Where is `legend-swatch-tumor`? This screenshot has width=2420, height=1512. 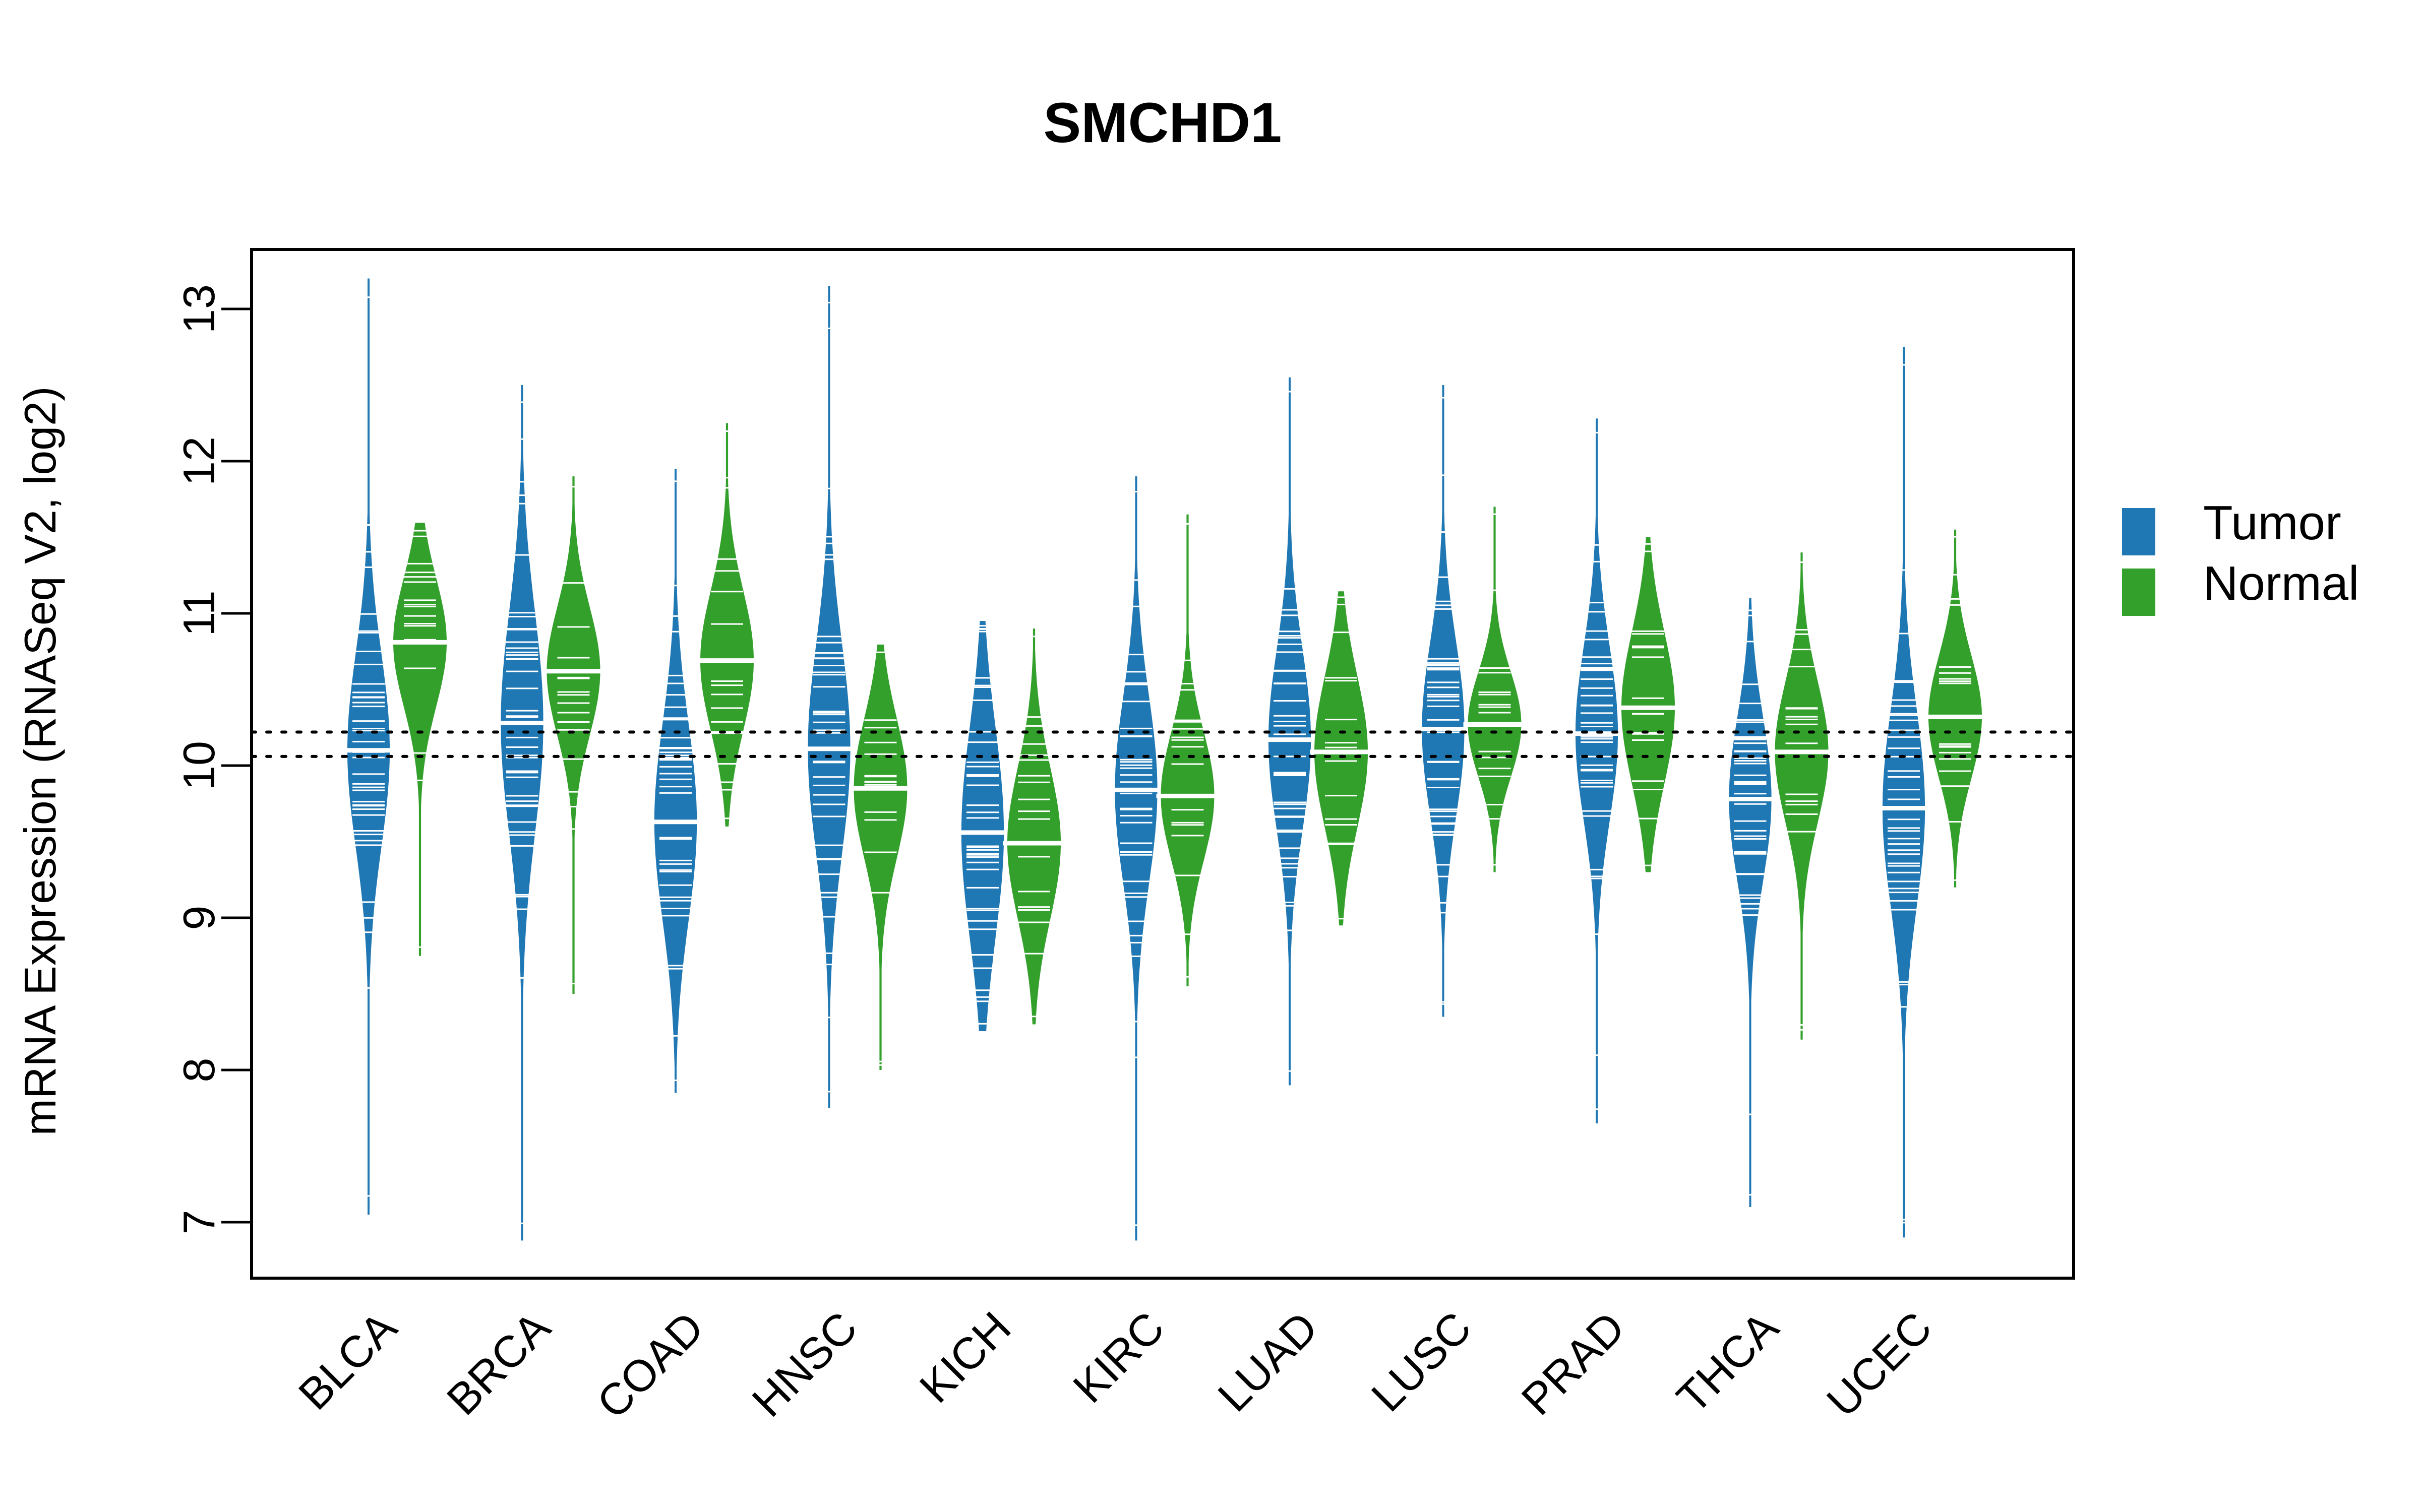 legend-swatch-tumor is located at coordinates (2138, 531).